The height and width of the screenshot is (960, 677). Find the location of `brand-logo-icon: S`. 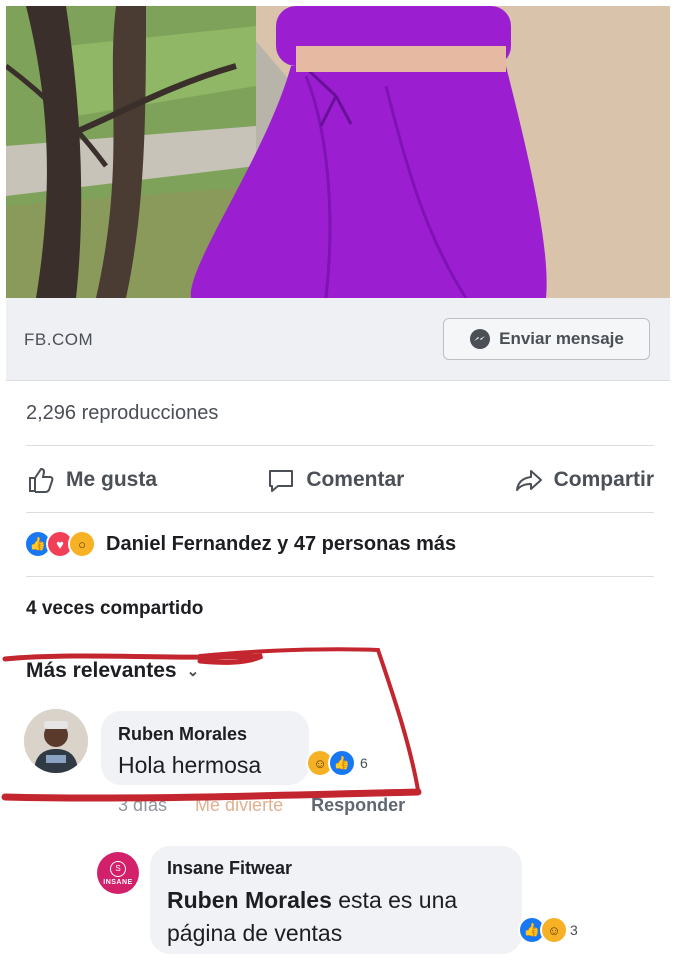

brand-logo-icon: S is located at coordinates (118, 868).